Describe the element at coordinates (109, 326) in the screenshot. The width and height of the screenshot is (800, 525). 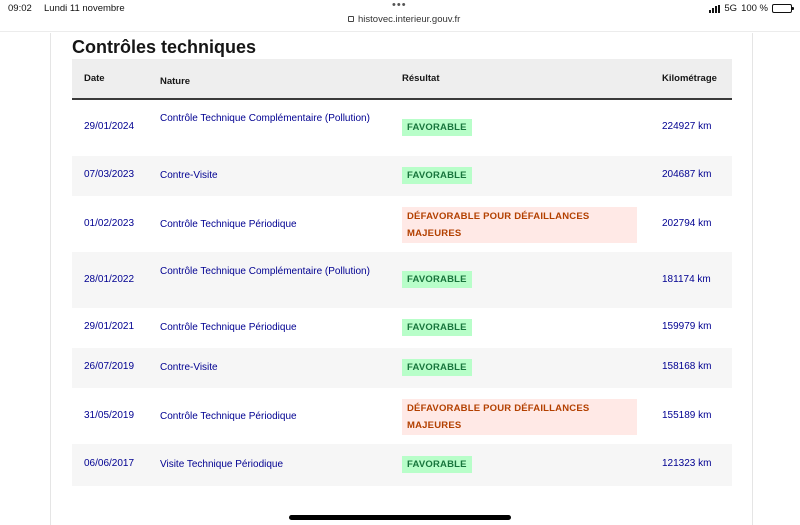
I see `row-date: 29/01/2021` at that location.